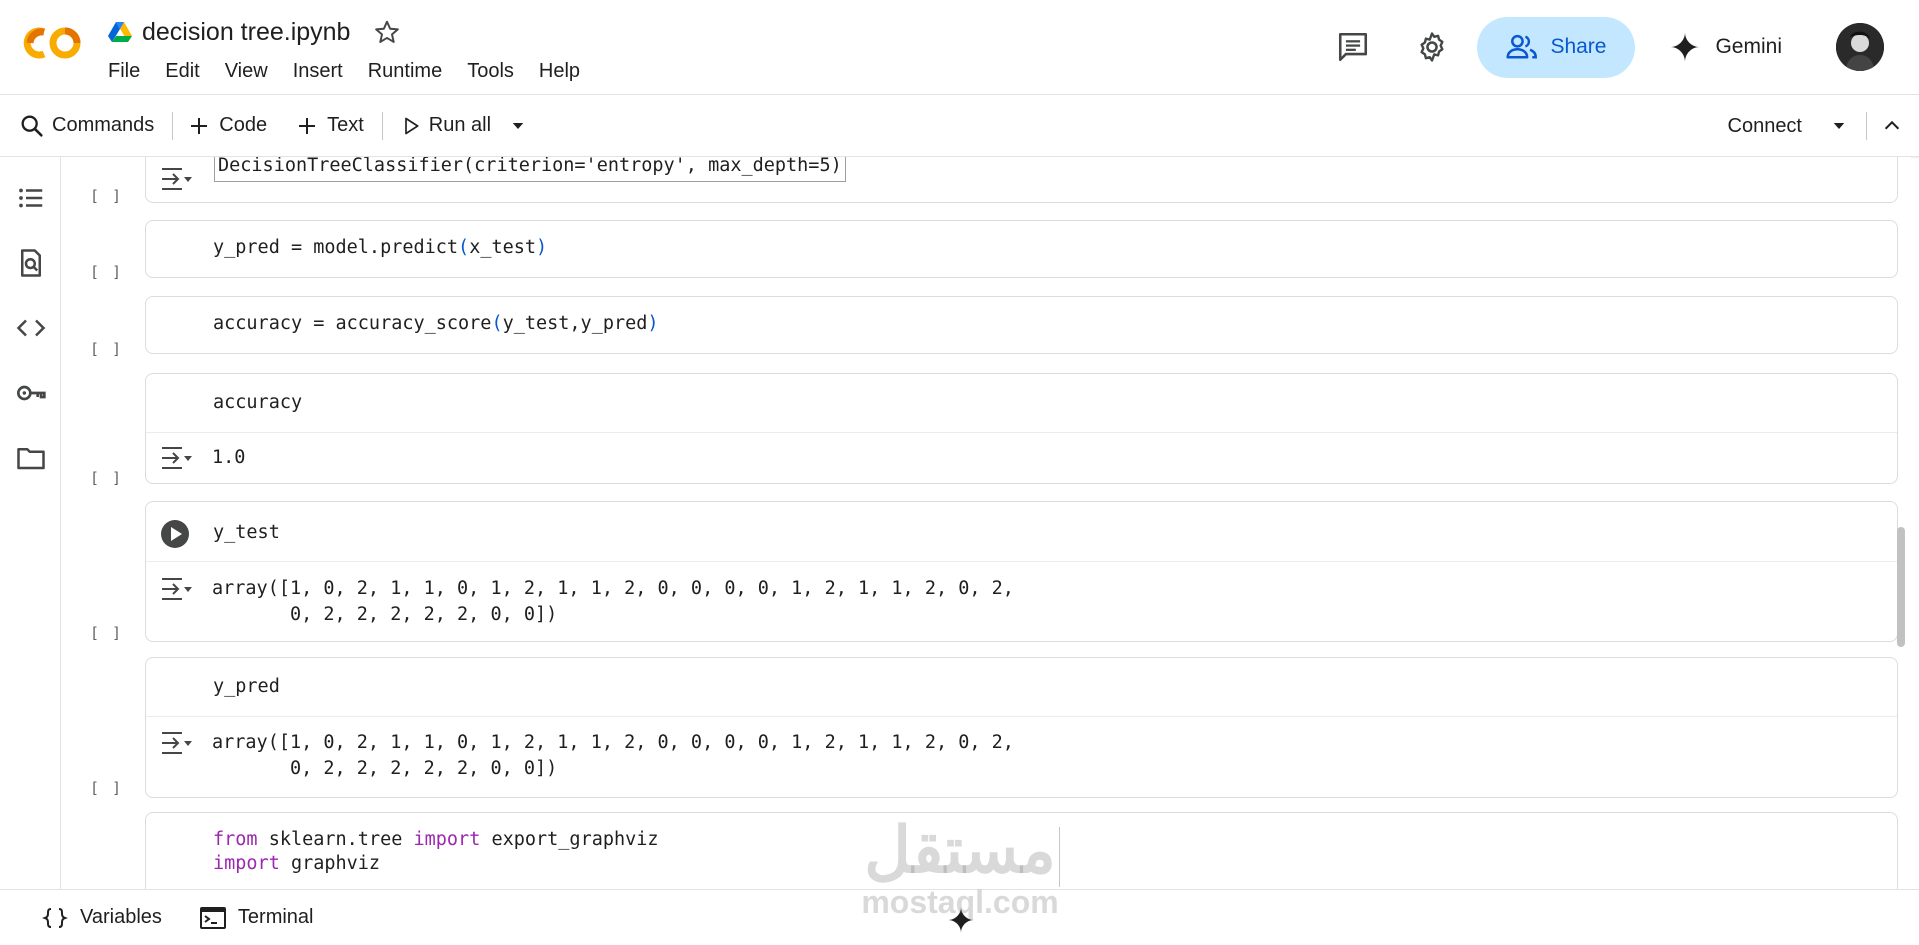 The image size is (1919, 945). I want to click on code-line: y_pred = model.predict(x_test), so click(380, 247).